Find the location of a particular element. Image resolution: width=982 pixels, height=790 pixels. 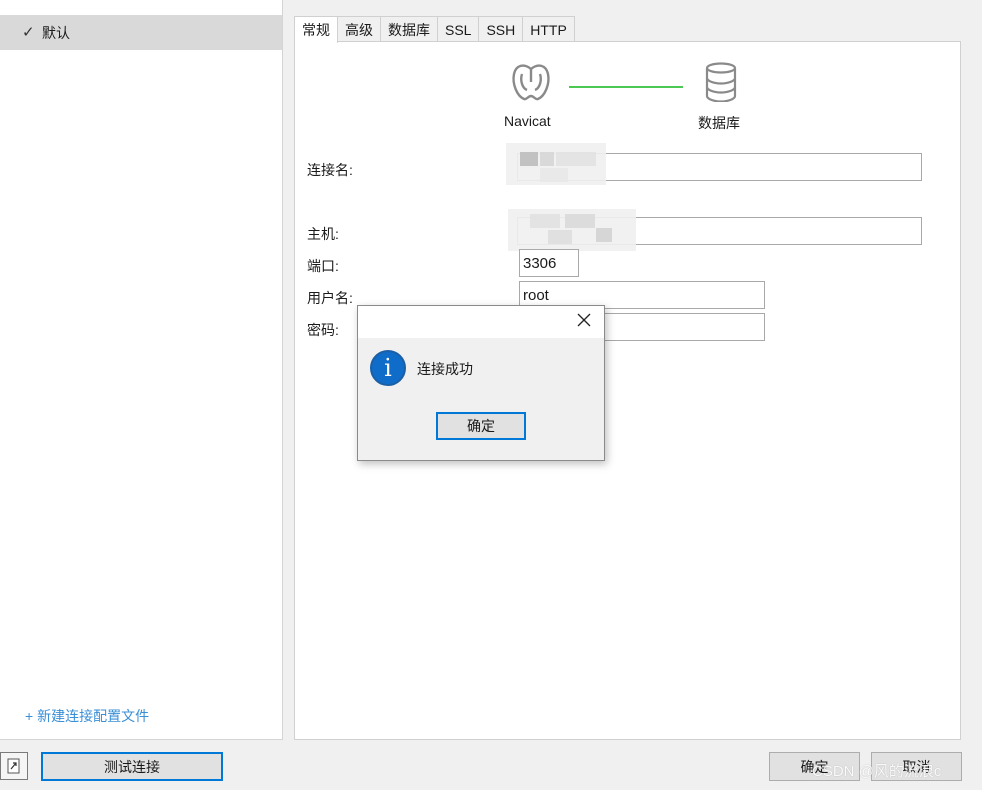

tab-ssl: SSL is located at coordinates (458, 29).